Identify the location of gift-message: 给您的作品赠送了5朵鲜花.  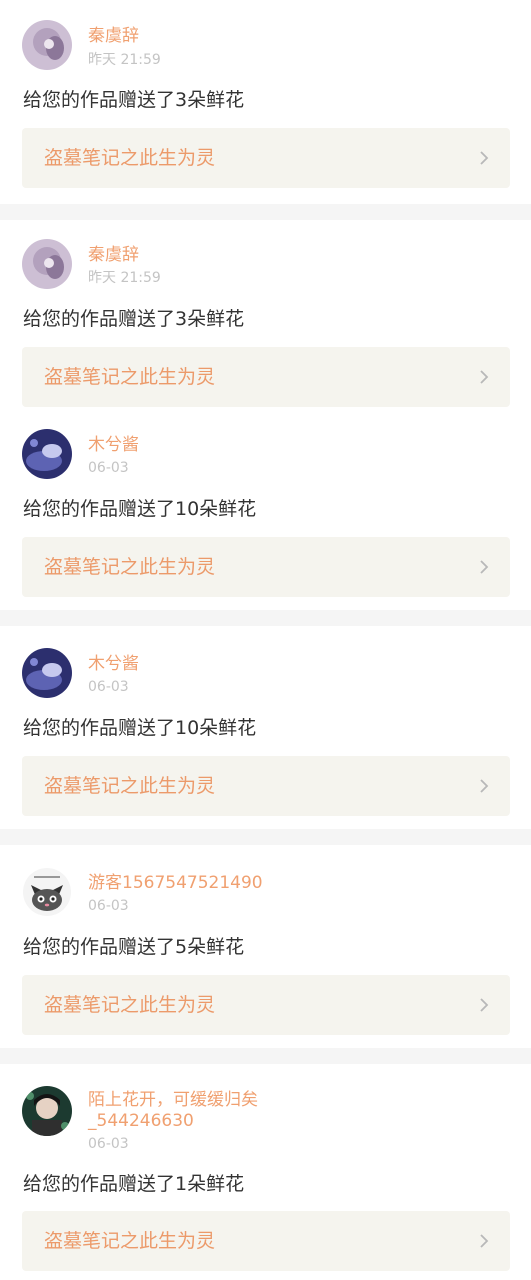
(134, 947).